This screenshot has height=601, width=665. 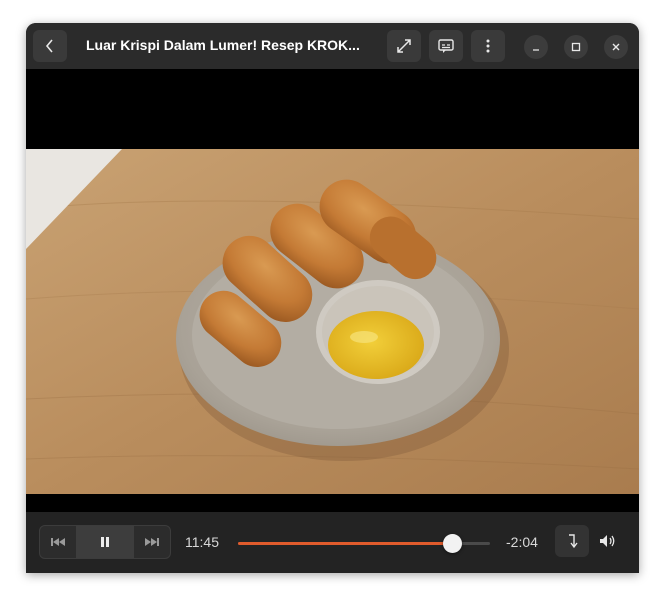 What do you see at coordinates (536, 50) in the screenshot?
I see `minimize-icon` at bounding box center [536, 50].